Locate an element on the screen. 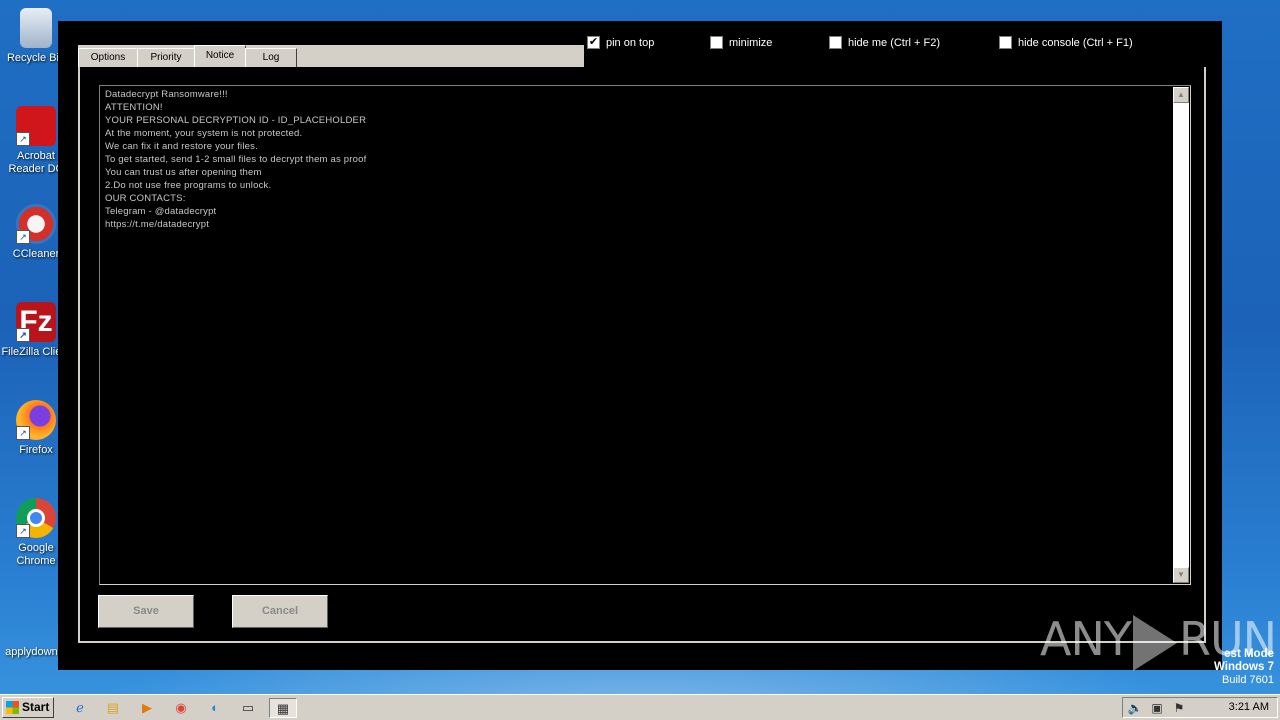 Image resolution: width=1280 pixels, height=720 pixels. start-label: Start is located at coordinates (36, 707).